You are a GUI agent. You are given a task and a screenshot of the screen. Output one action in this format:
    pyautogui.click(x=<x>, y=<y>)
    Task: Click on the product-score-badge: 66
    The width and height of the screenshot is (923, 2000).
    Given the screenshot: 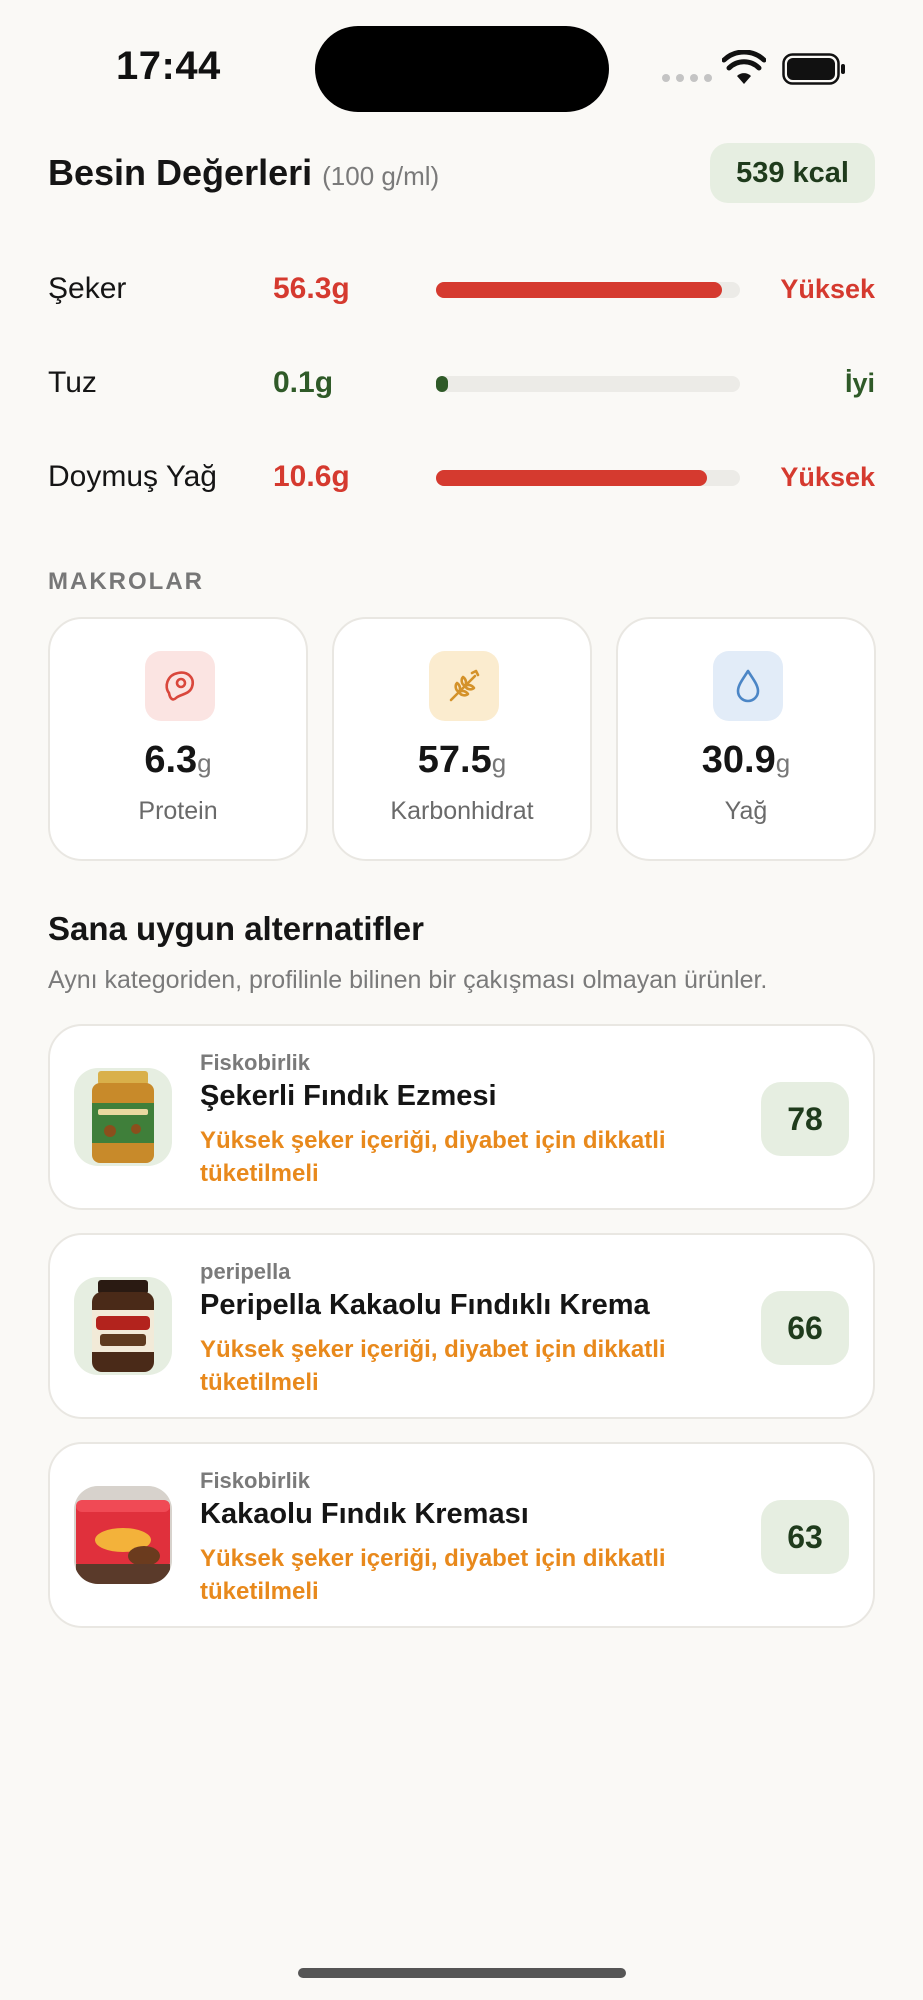 What is the action you would take?
    pyautogui.click(x=805, y=1328)
    